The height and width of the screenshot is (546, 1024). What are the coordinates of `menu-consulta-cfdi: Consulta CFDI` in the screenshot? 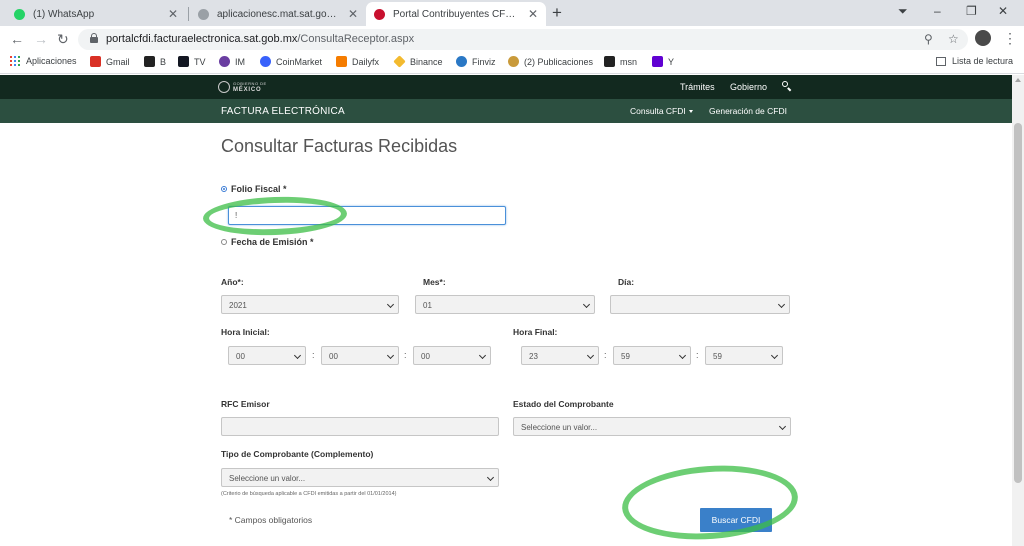 It's located at (661, 111).